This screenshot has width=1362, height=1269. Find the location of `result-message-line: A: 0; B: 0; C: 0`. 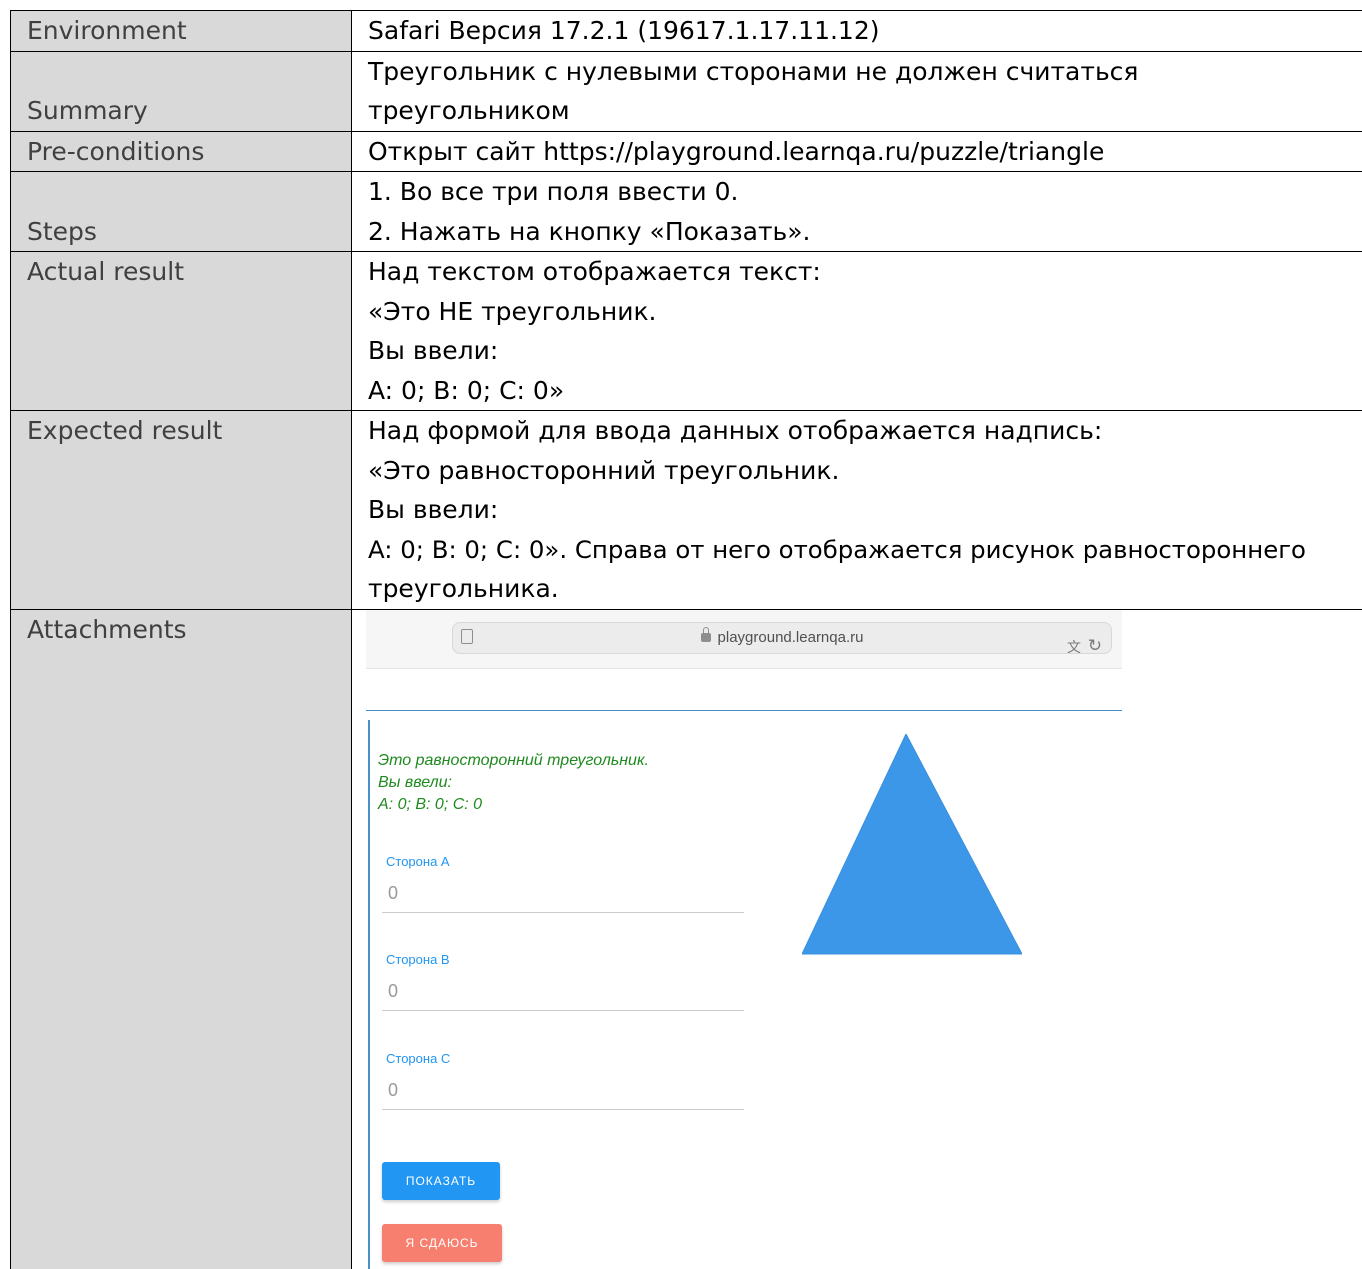

result-message-line: A: 0; B: 0; C: 0 is located at coordinates (430, 804).